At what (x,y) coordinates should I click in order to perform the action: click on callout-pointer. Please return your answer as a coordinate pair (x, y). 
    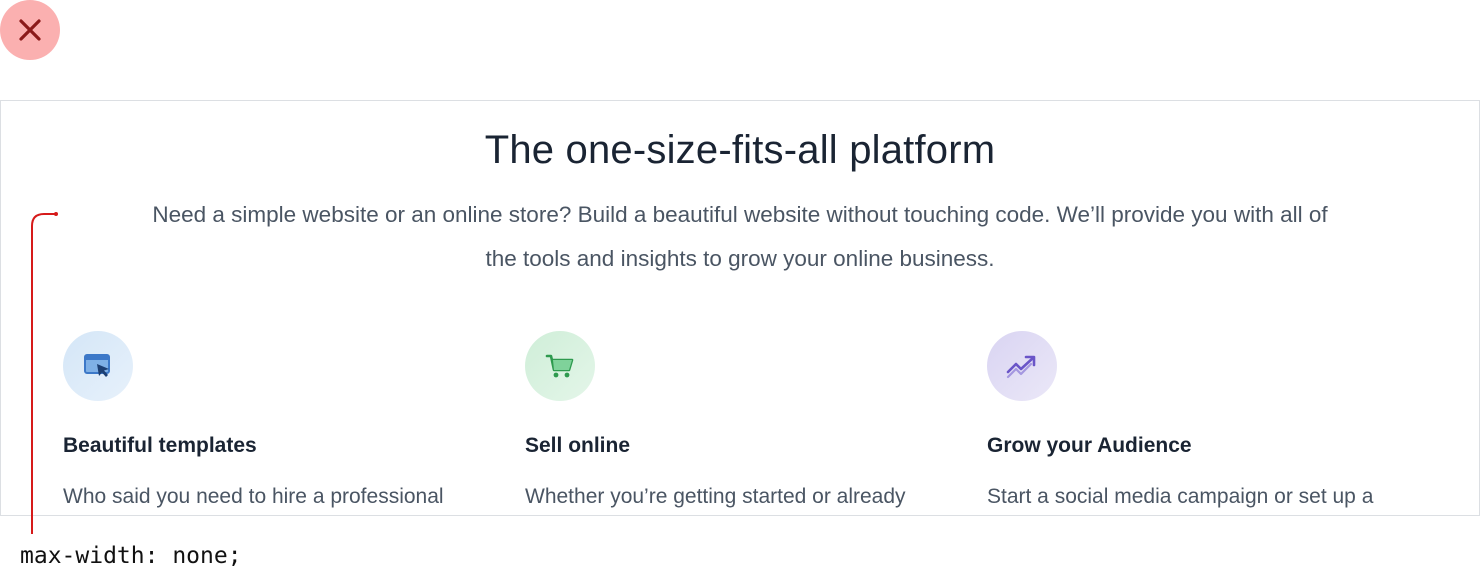
    Looking at the image, I should click on (44, 373).